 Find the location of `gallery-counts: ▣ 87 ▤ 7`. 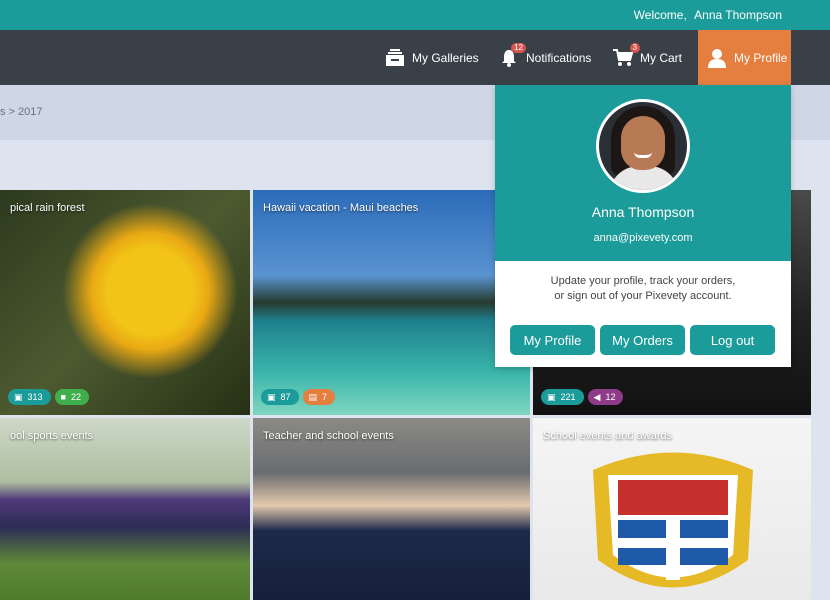

gallery-counts: ▣ 87 ▤ 7 is located at coordinates (298, 397).